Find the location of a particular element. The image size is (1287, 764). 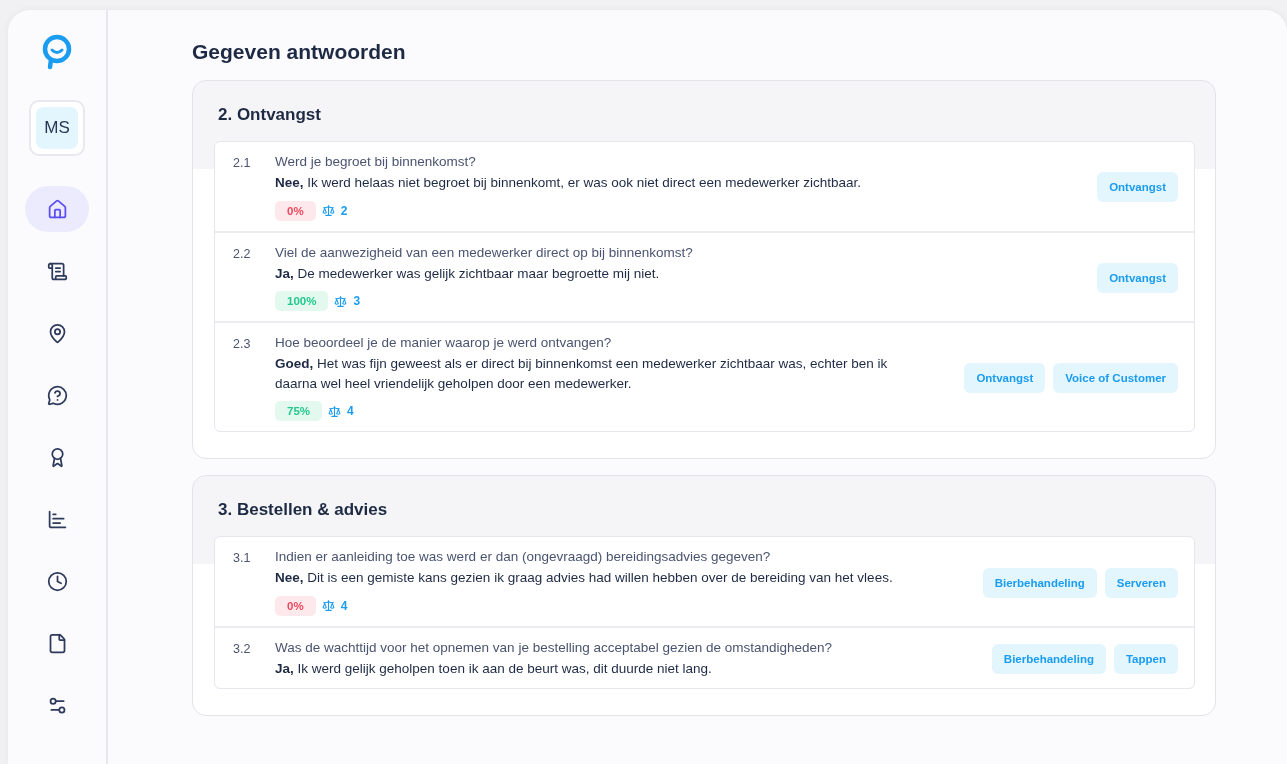

question-number: 2.3 is located at coordinates (242, 344).